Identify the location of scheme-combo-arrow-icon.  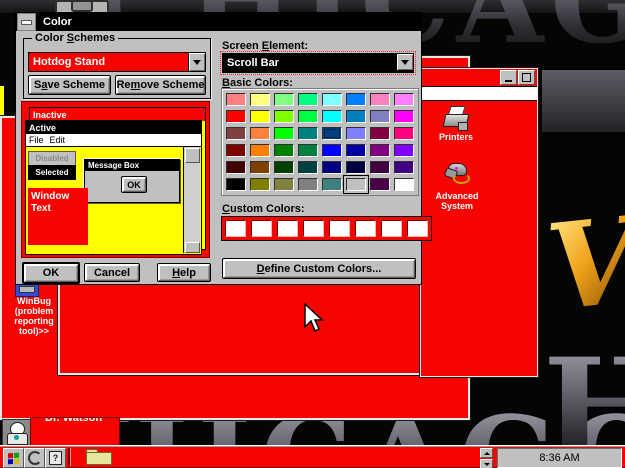
(196, 62).